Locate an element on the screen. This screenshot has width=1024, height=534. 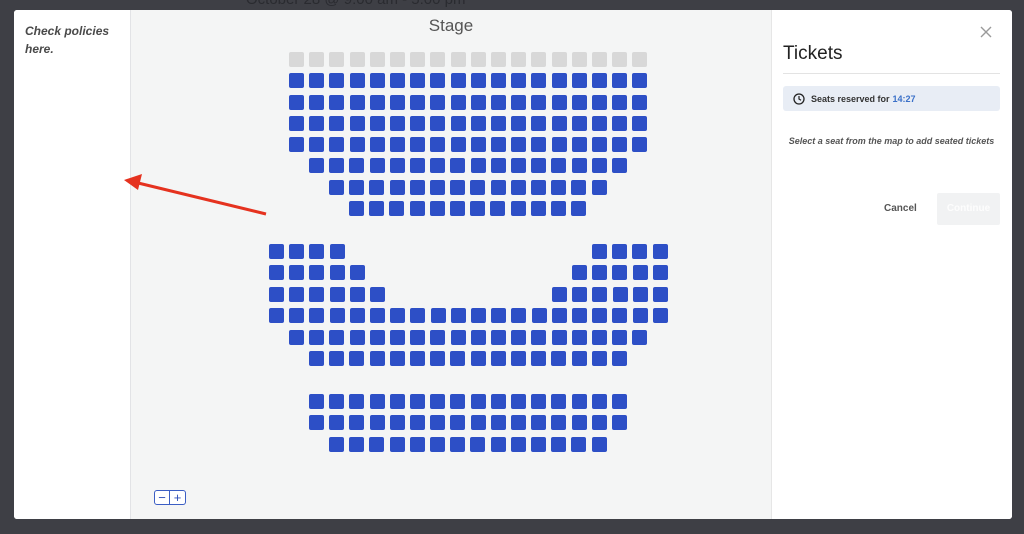
close-icon is located at coordinates (986, 32).